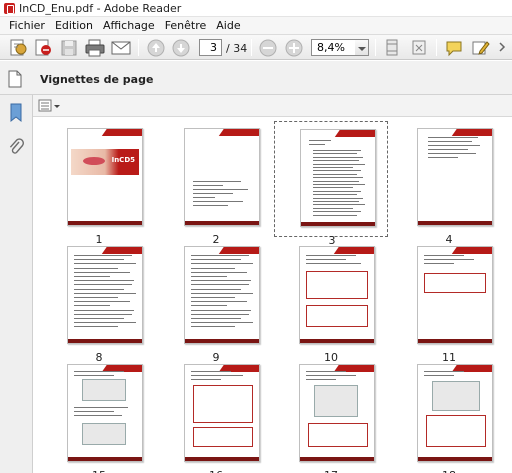 This screenshot has height=473, width=512. I want to click on zoom-out-button, so click(268, 47).